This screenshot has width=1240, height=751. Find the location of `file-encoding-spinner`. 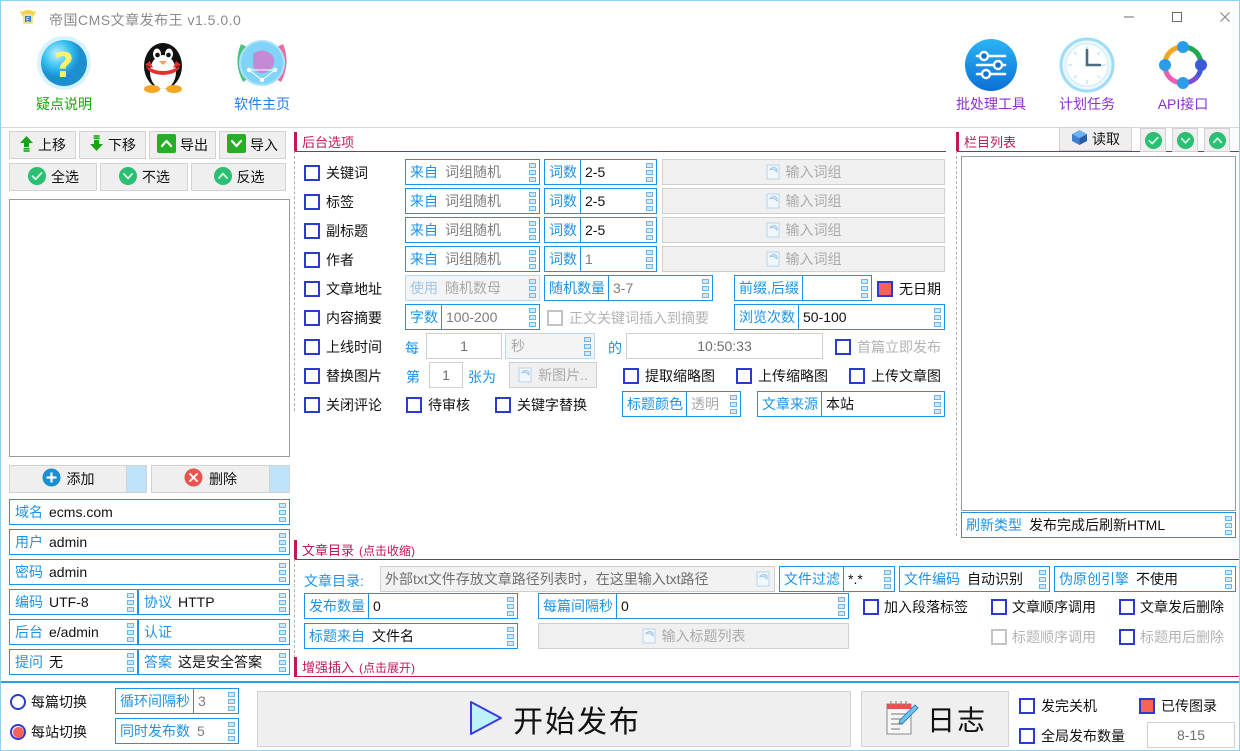

file-encoding-spinner is located at coordinates (1042, 579).